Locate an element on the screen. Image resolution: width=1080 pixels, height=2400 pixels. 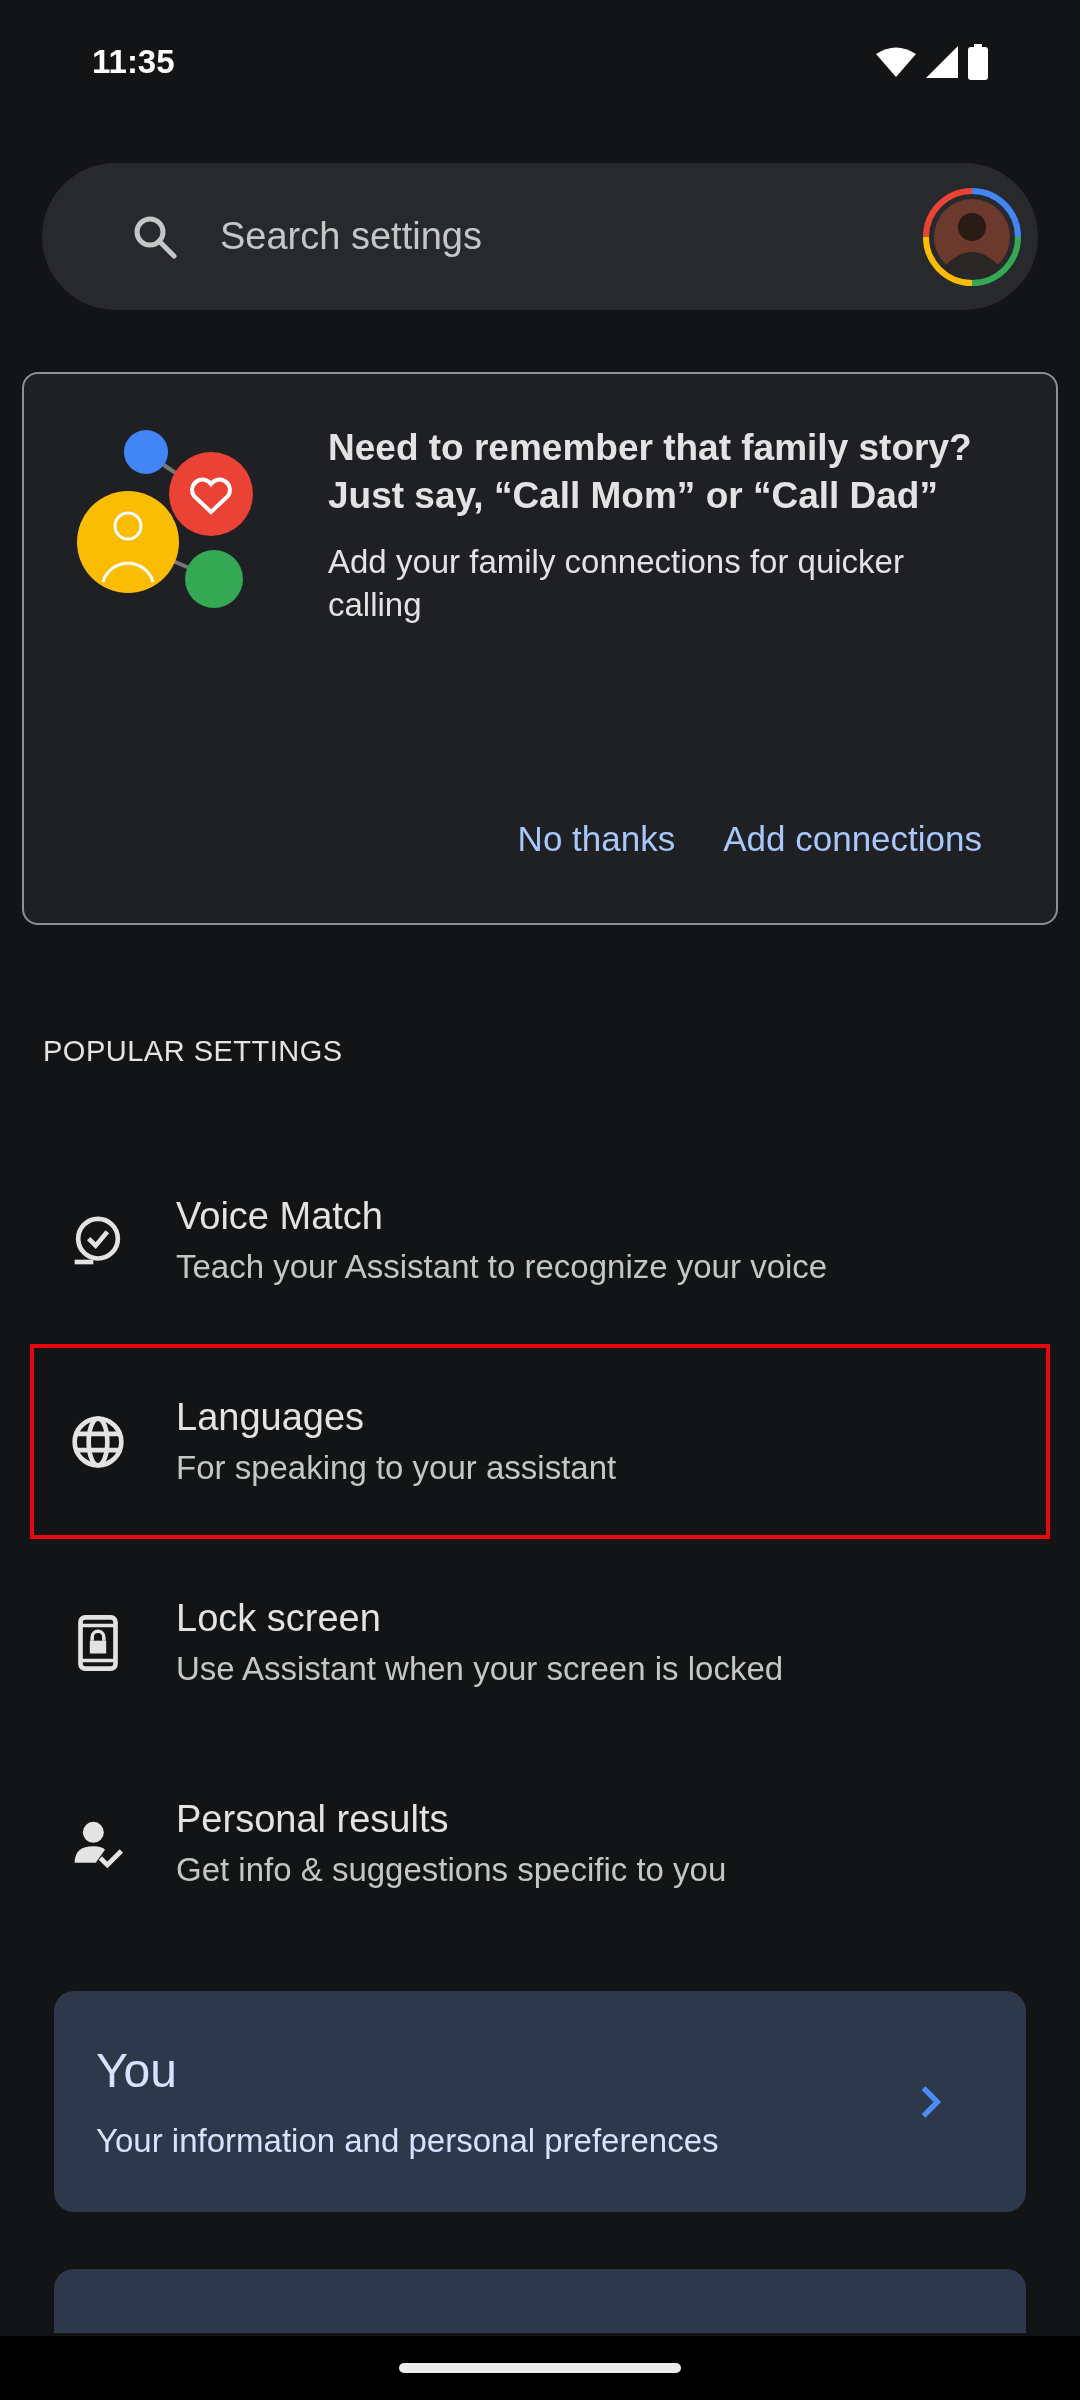
promo-description: Add your family connections for quicker calling is located at coordinates (616, 583).